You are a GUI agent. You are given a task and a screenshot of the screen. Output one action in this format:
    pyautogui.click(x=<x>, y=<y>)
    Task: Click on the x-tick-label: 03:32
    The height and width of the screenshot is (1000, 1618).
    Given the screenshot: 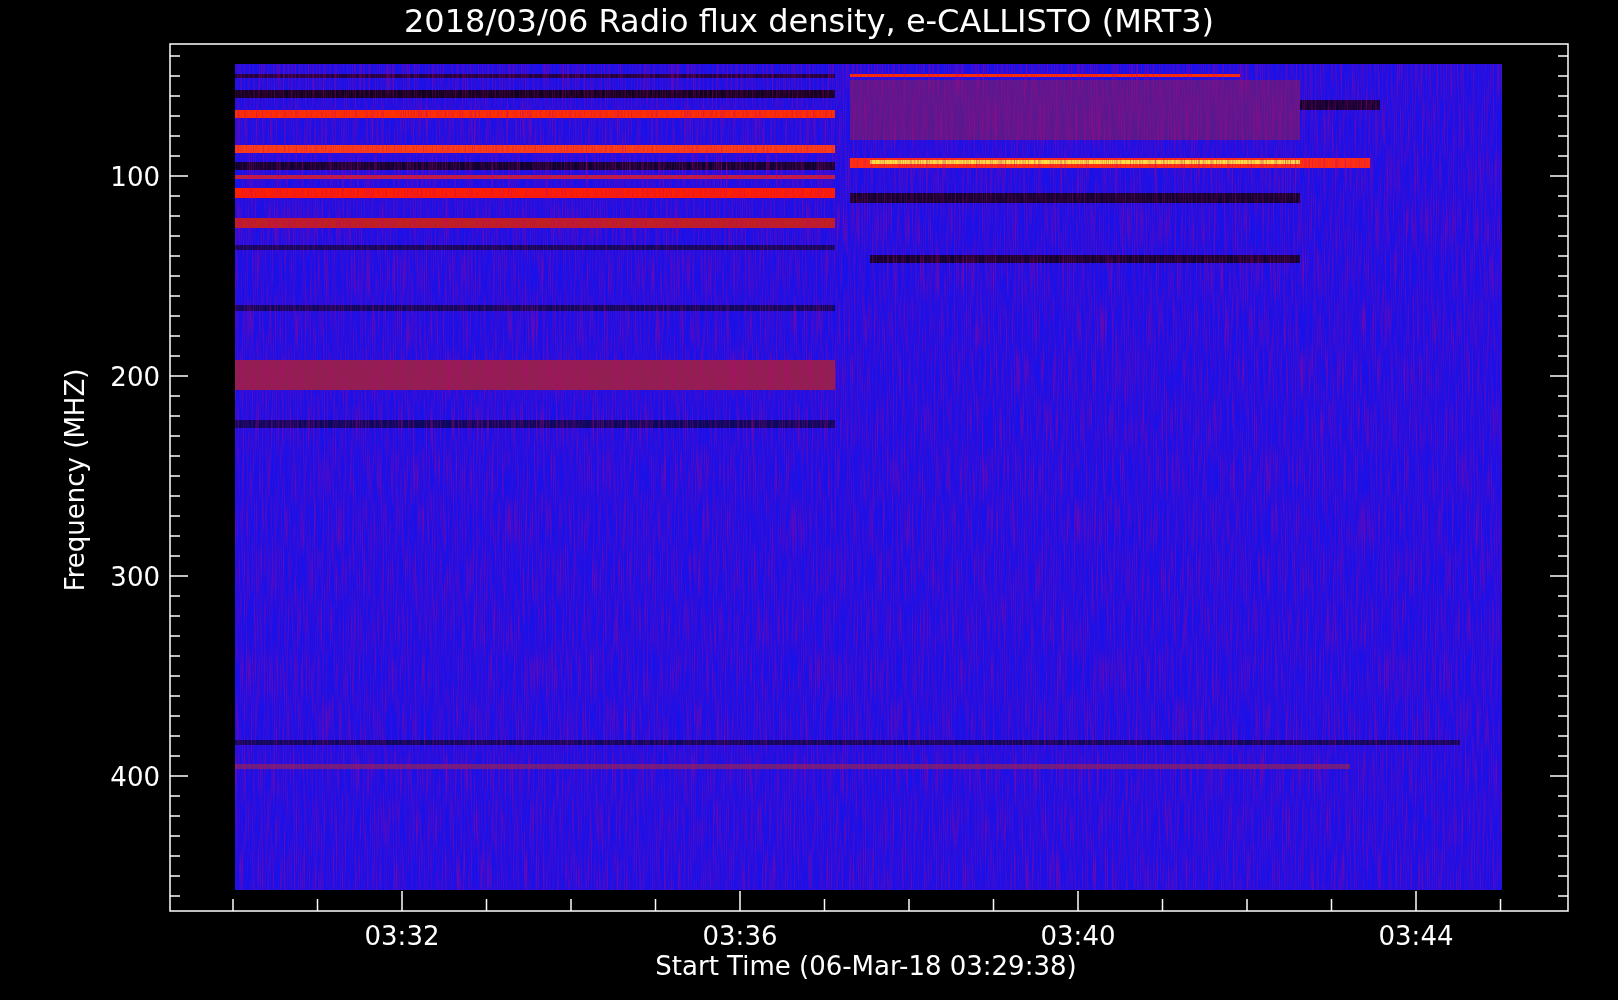 What is the action you would take?
    pyautogui.click(x=402, y=936)
    